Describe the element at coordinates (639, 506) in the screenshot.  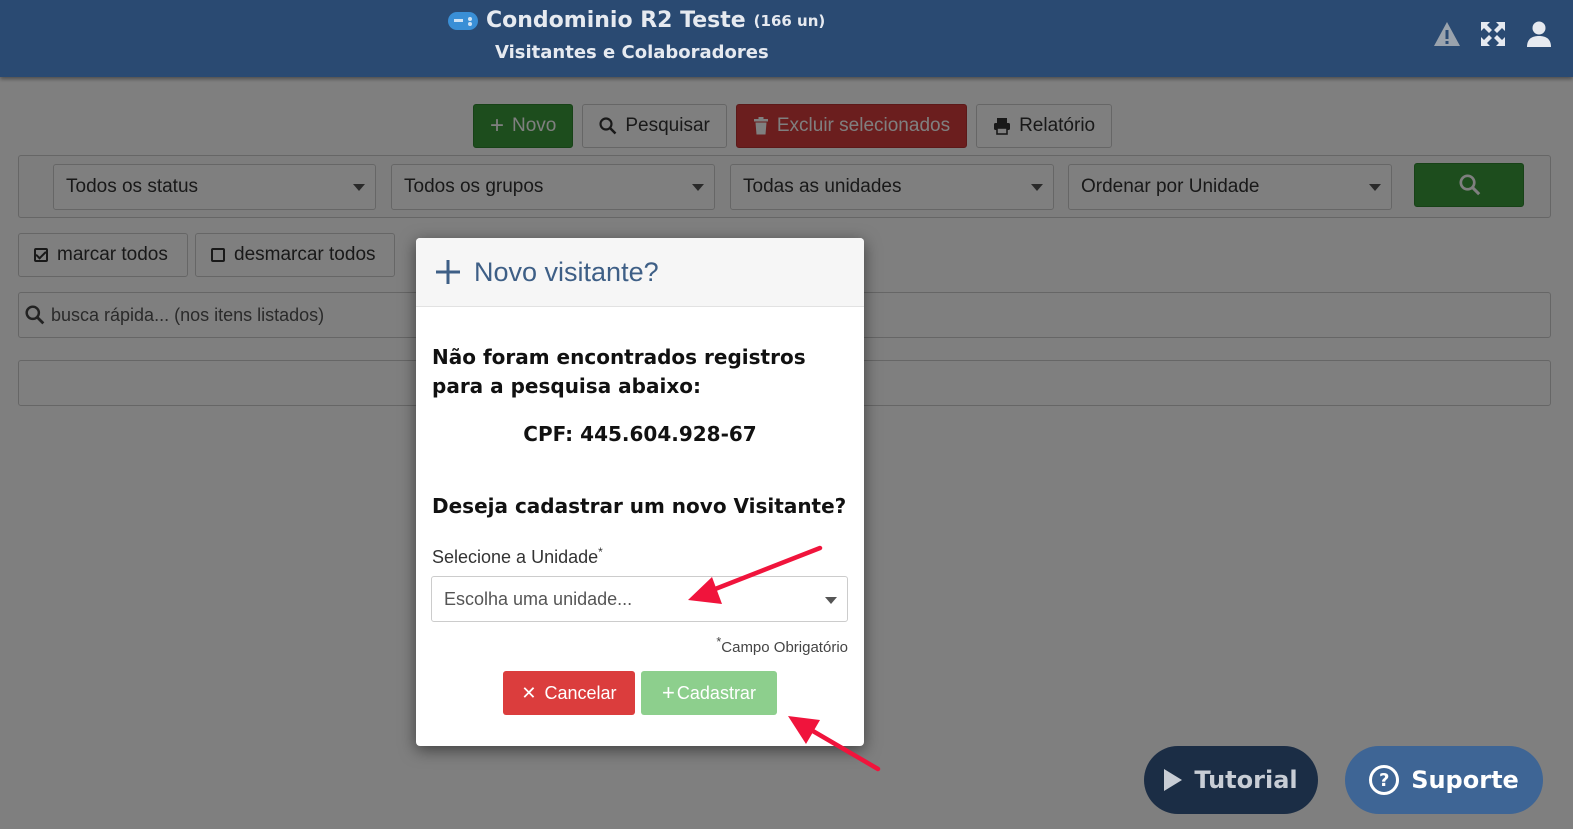
I see `register-question: Deseja cadastrar um novo Visitante?` at that location.